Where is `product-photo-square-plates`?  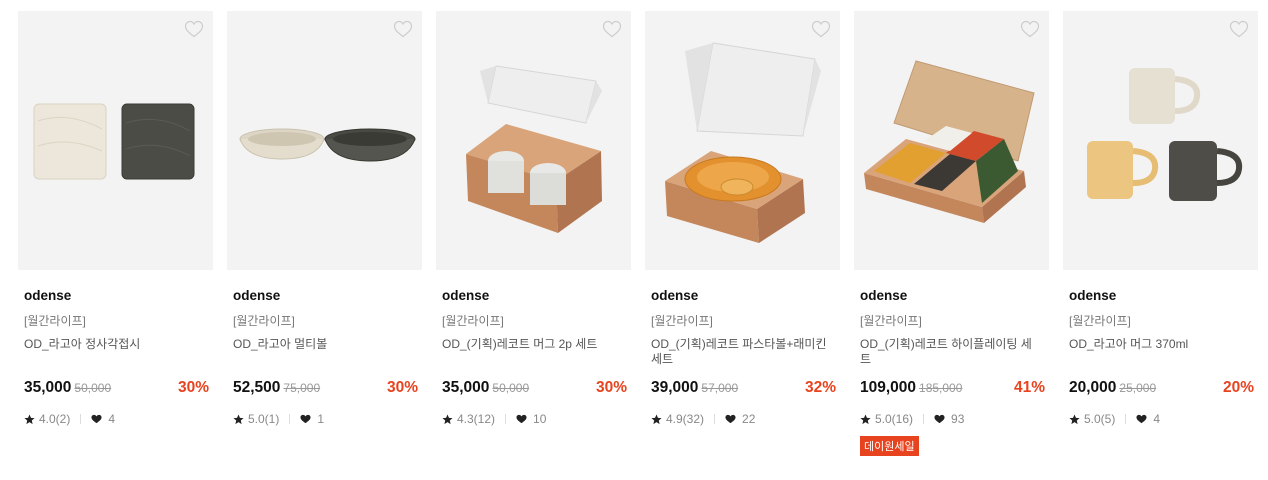
product-photo-square-plates is located at coordinates (114, 141).